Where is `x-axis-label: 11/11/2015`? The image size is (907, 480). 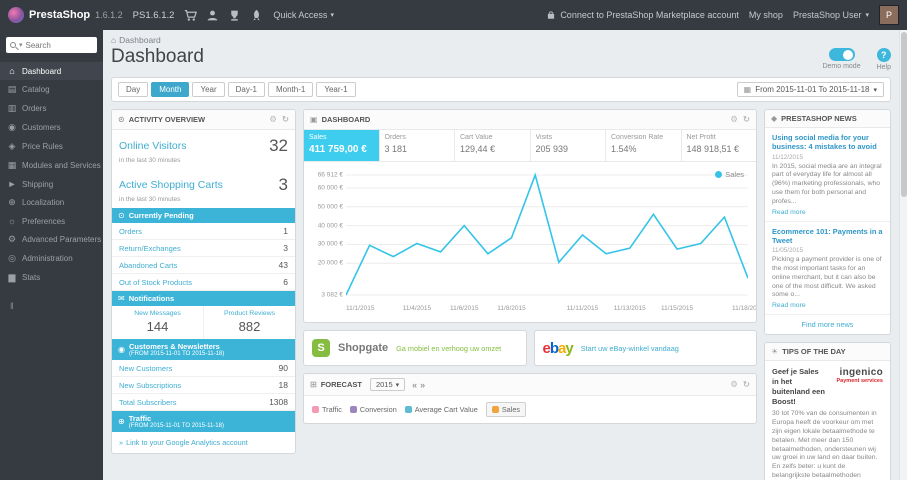
x-axis-label: 11/11/2015 is located at coordinates (582, 308).